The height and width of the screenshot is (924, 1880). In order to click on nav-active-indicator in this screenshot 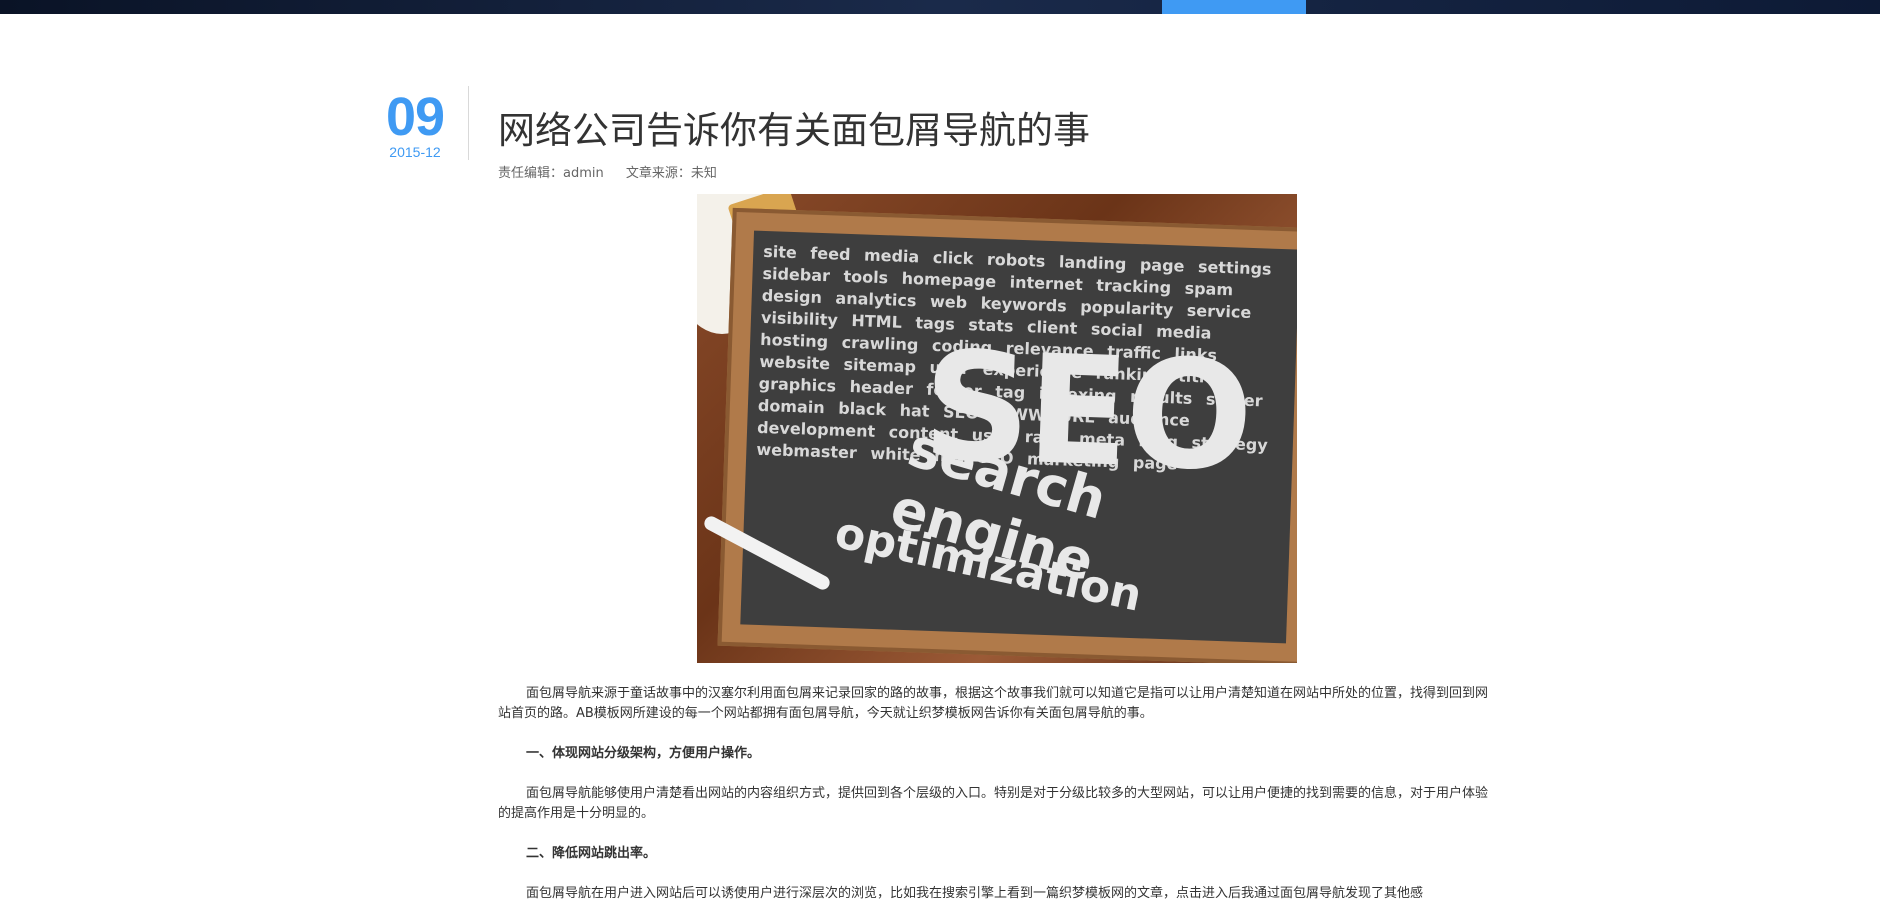, I will do `click(1234, 7)`.